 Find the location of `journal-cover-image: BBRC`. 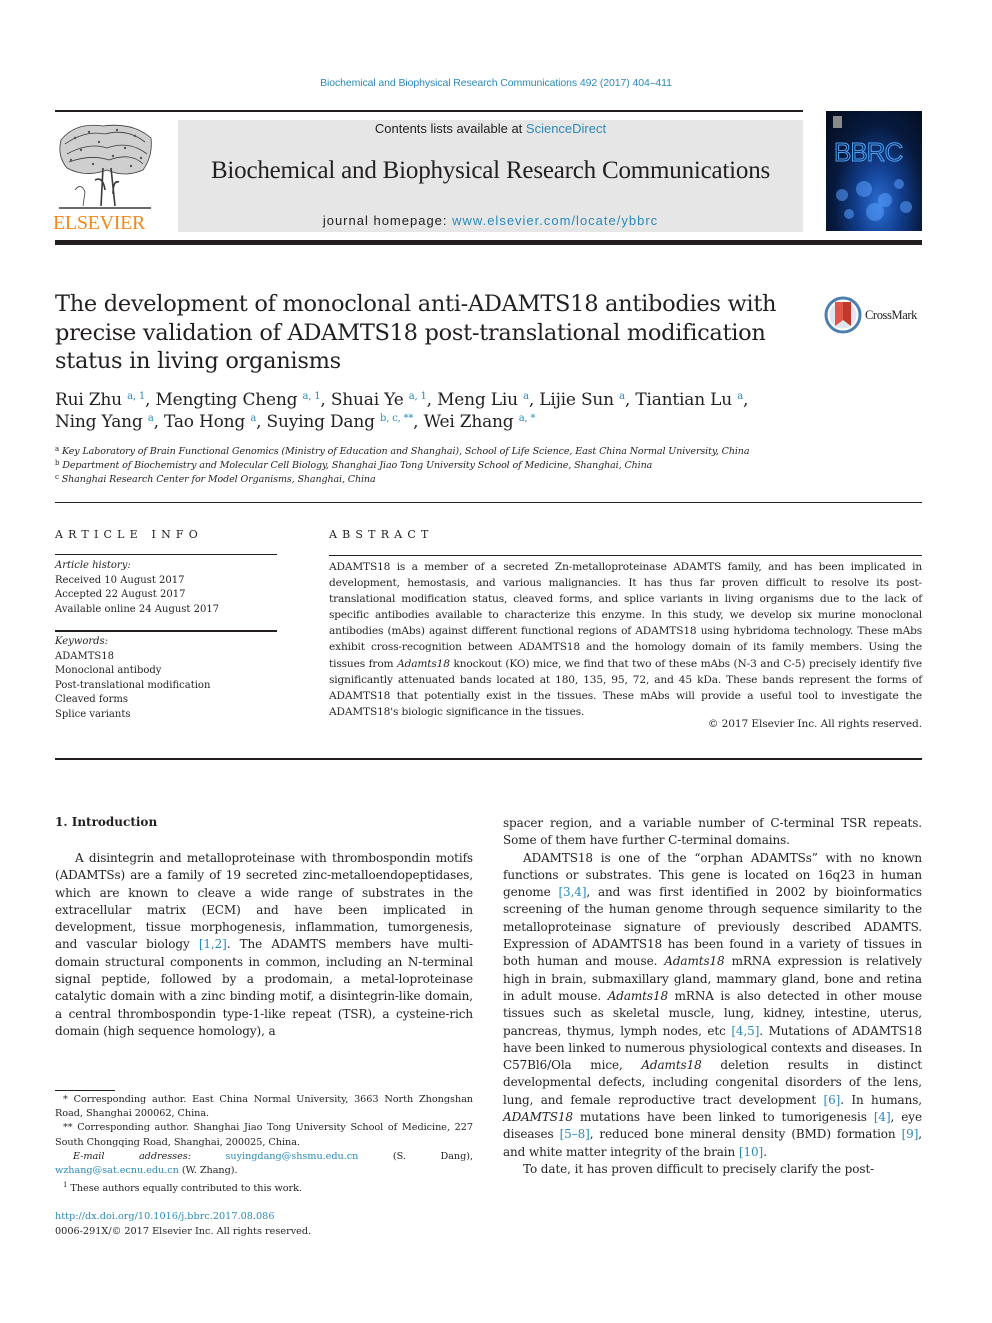

journal-cover-image: BBRC is located at coordinates (874, 171).